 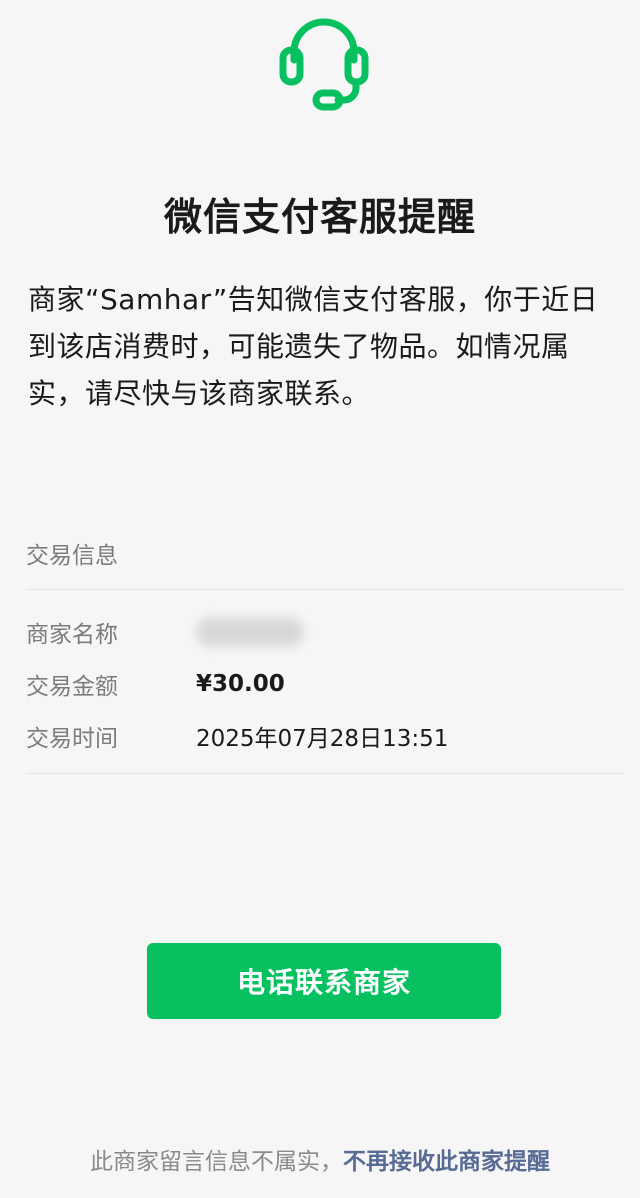 I want to click on footer: 此商家留言信息不属实，不再接收此商家提醒, so click(x=320, y=1162).